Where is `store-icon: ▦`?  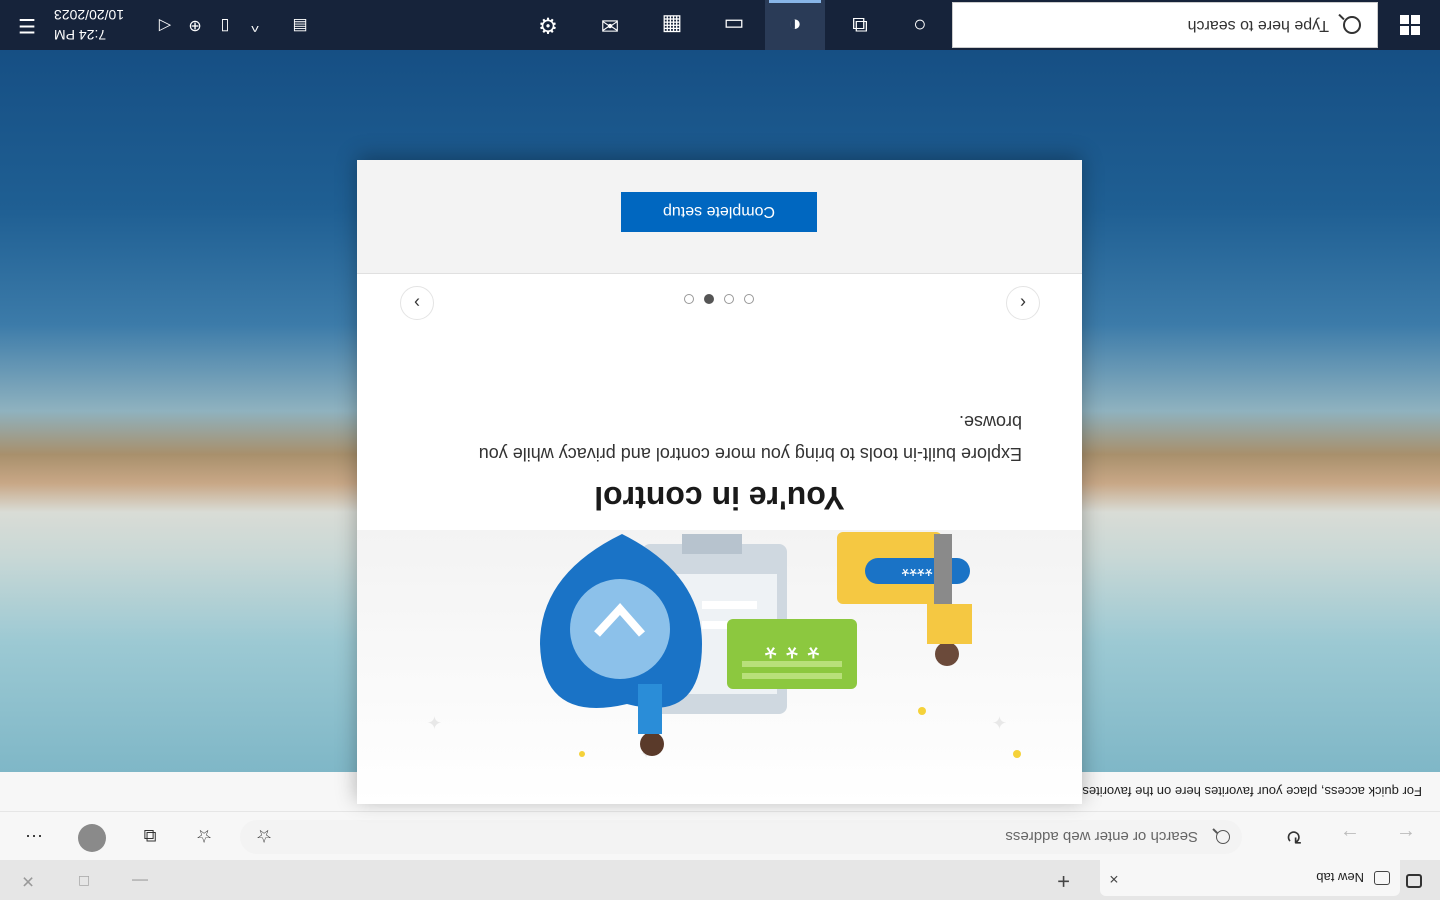
store-icon: ▦ is located at coordinates (672, 25).